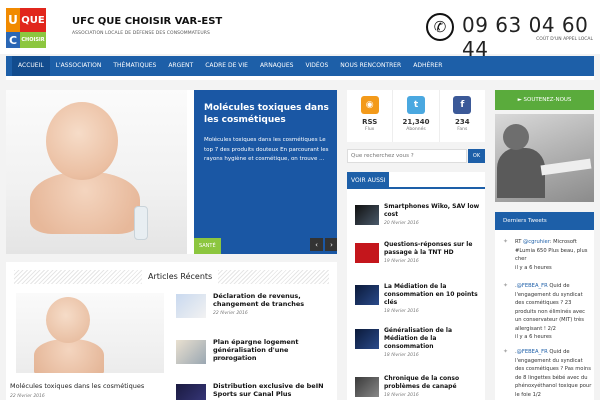 This screenshot has width=600, height=400. What do you see at coordinates (434, 211) in the screenshot?
I see `see-also-title: Smartphones Wiko, SAV low cost` at bounding box center [434, 211].